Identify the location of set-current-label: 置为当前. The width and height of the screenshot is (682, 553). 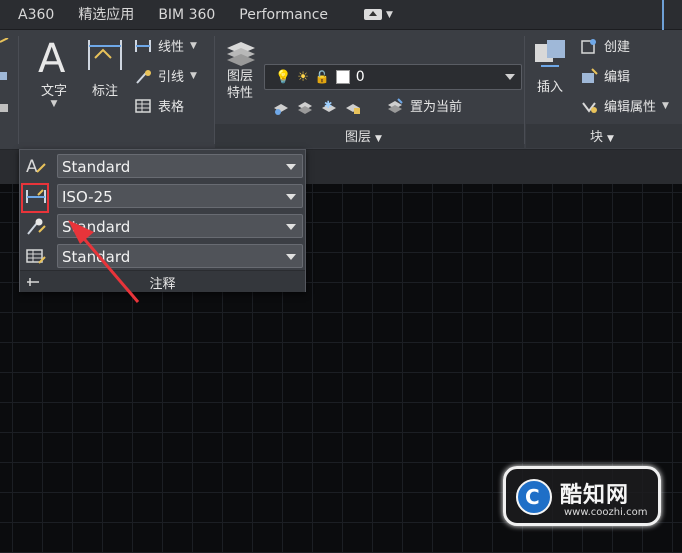
(436, 107).